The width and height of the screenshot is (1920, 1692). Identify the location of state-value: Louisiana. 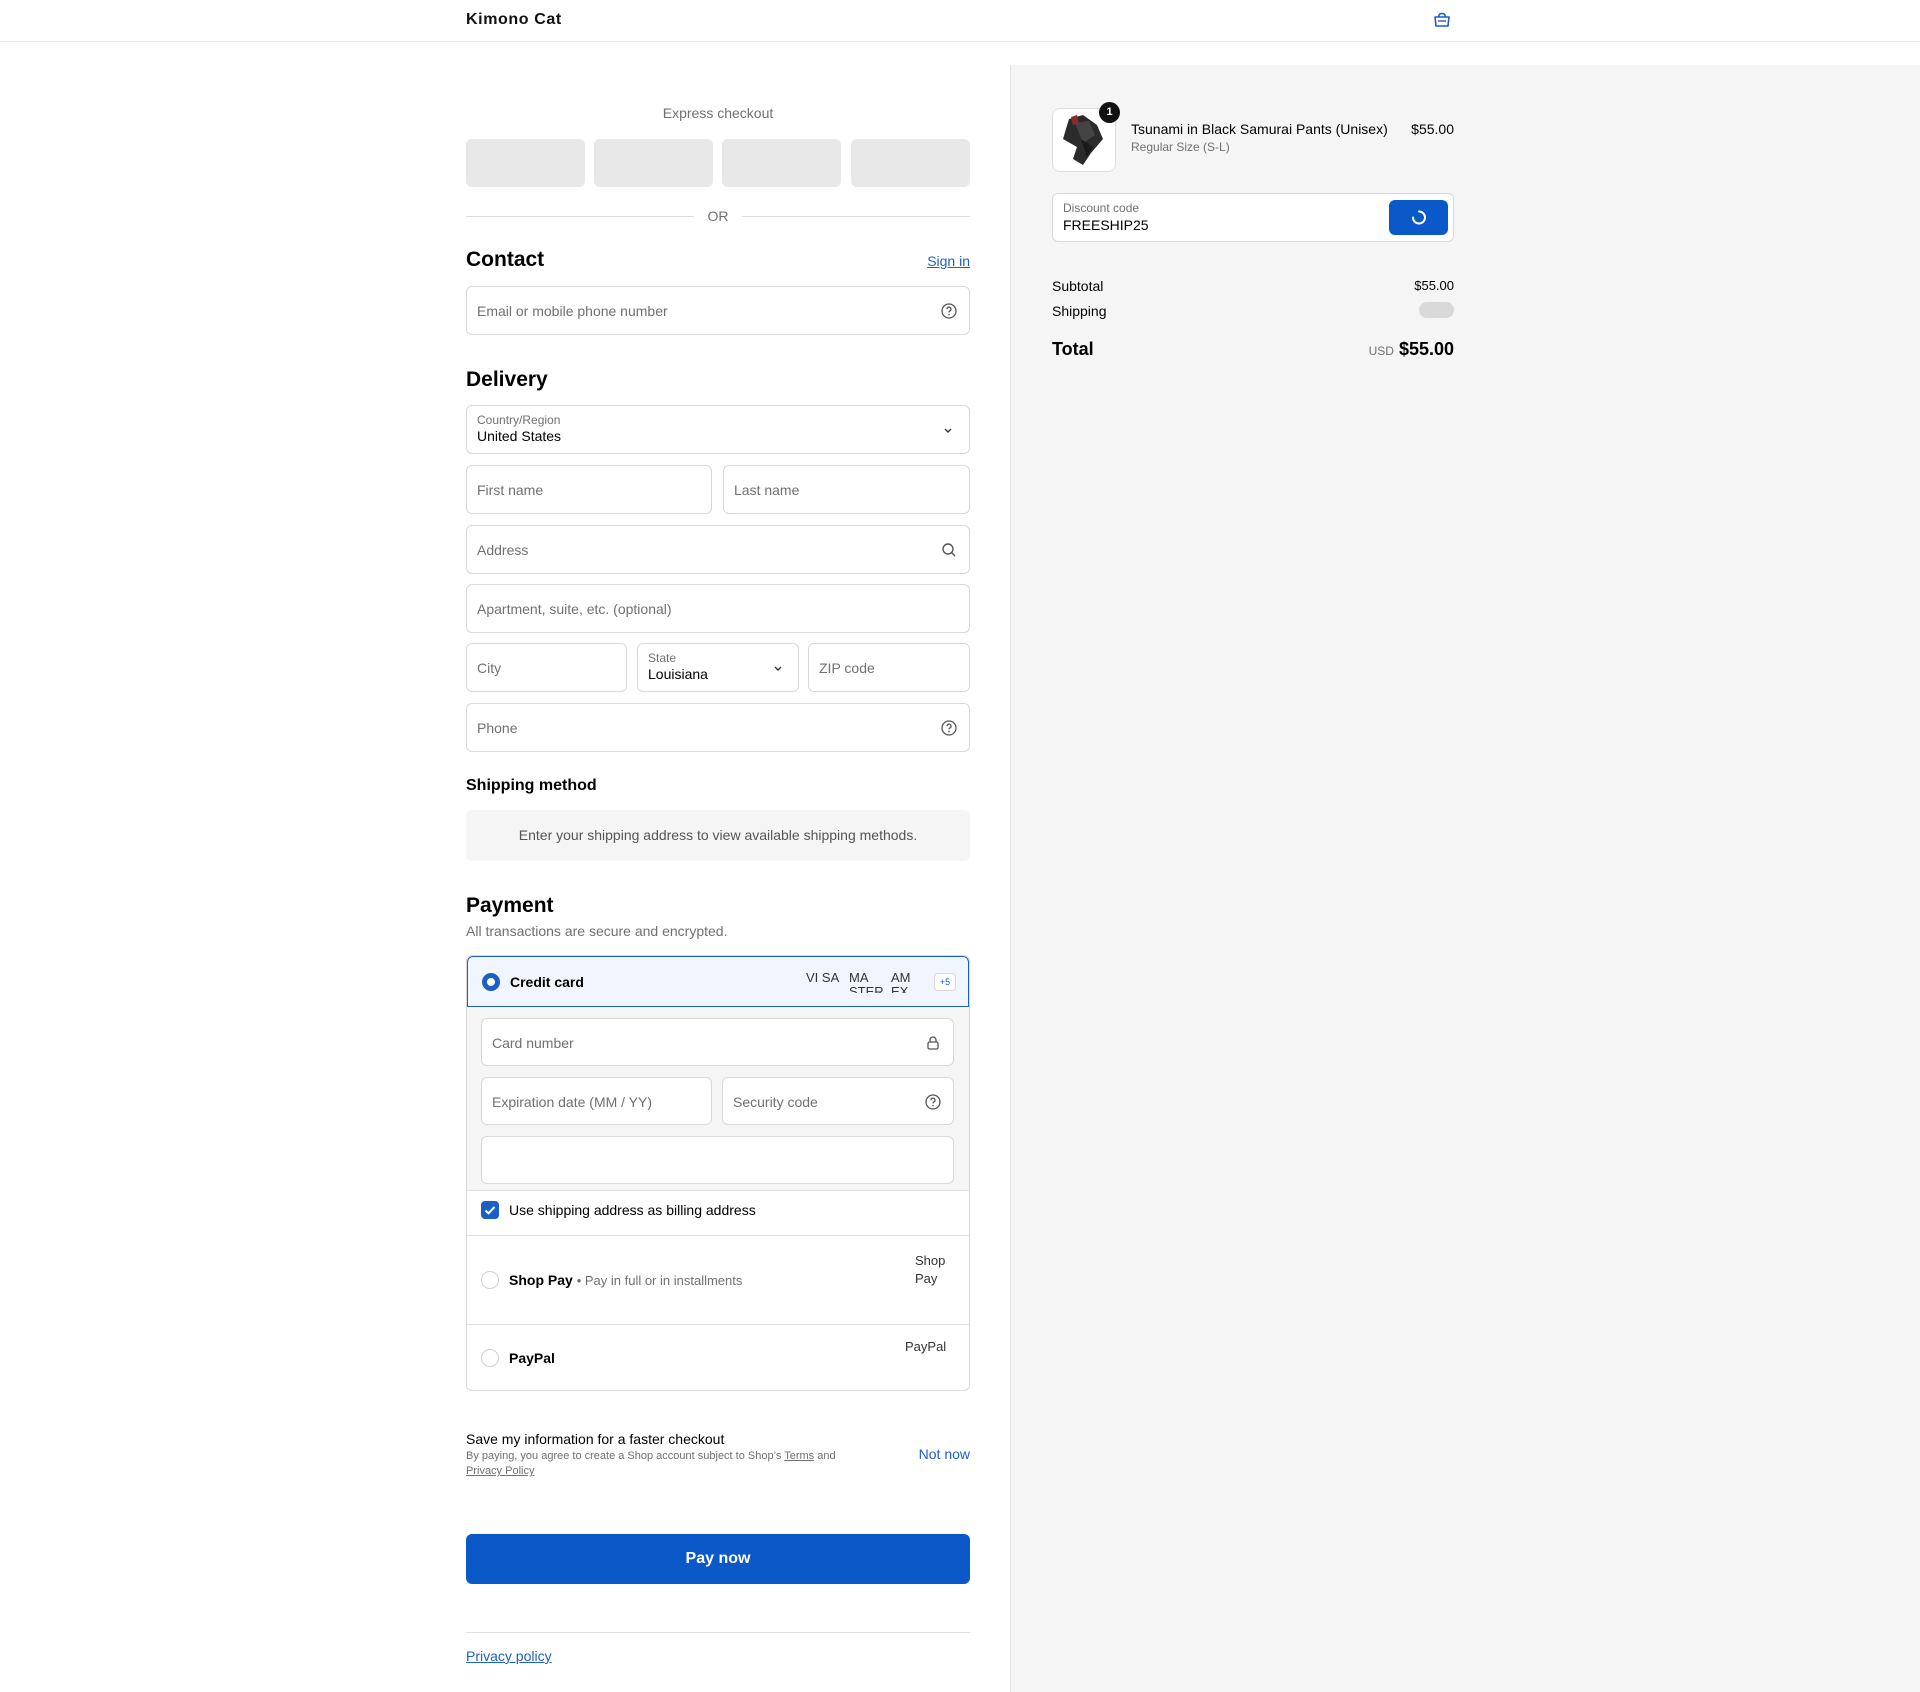
(678, 674).